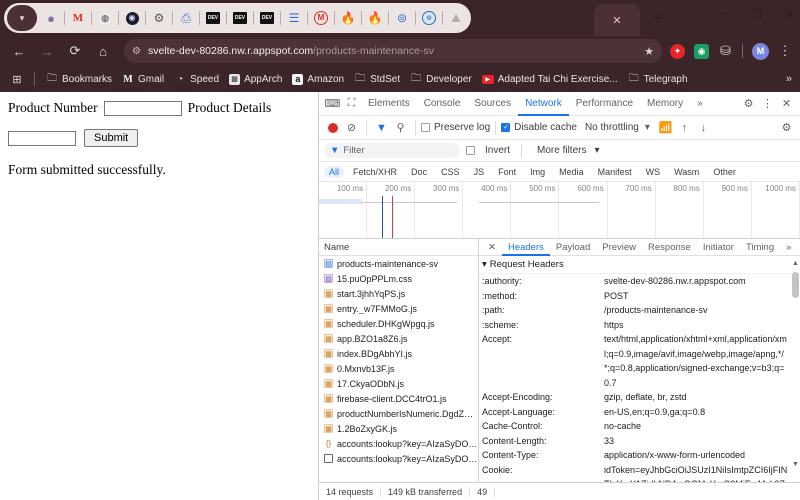 The width and height of the screenshot is (800, 500). Describe the element at coordinates (786, 127) in the screenshot. I see `network-settings-icon: ⚙` at that location.